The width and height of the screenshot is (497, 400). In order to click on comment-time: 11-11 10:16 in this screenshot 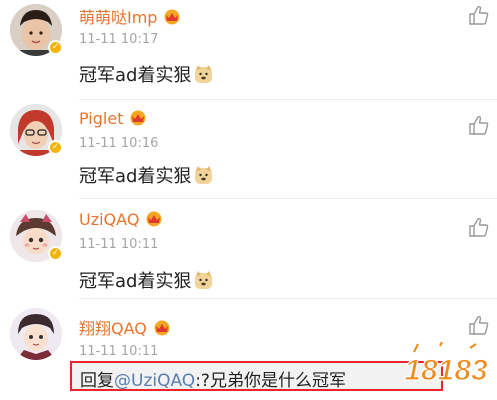, I will do `click(119, 143)`.